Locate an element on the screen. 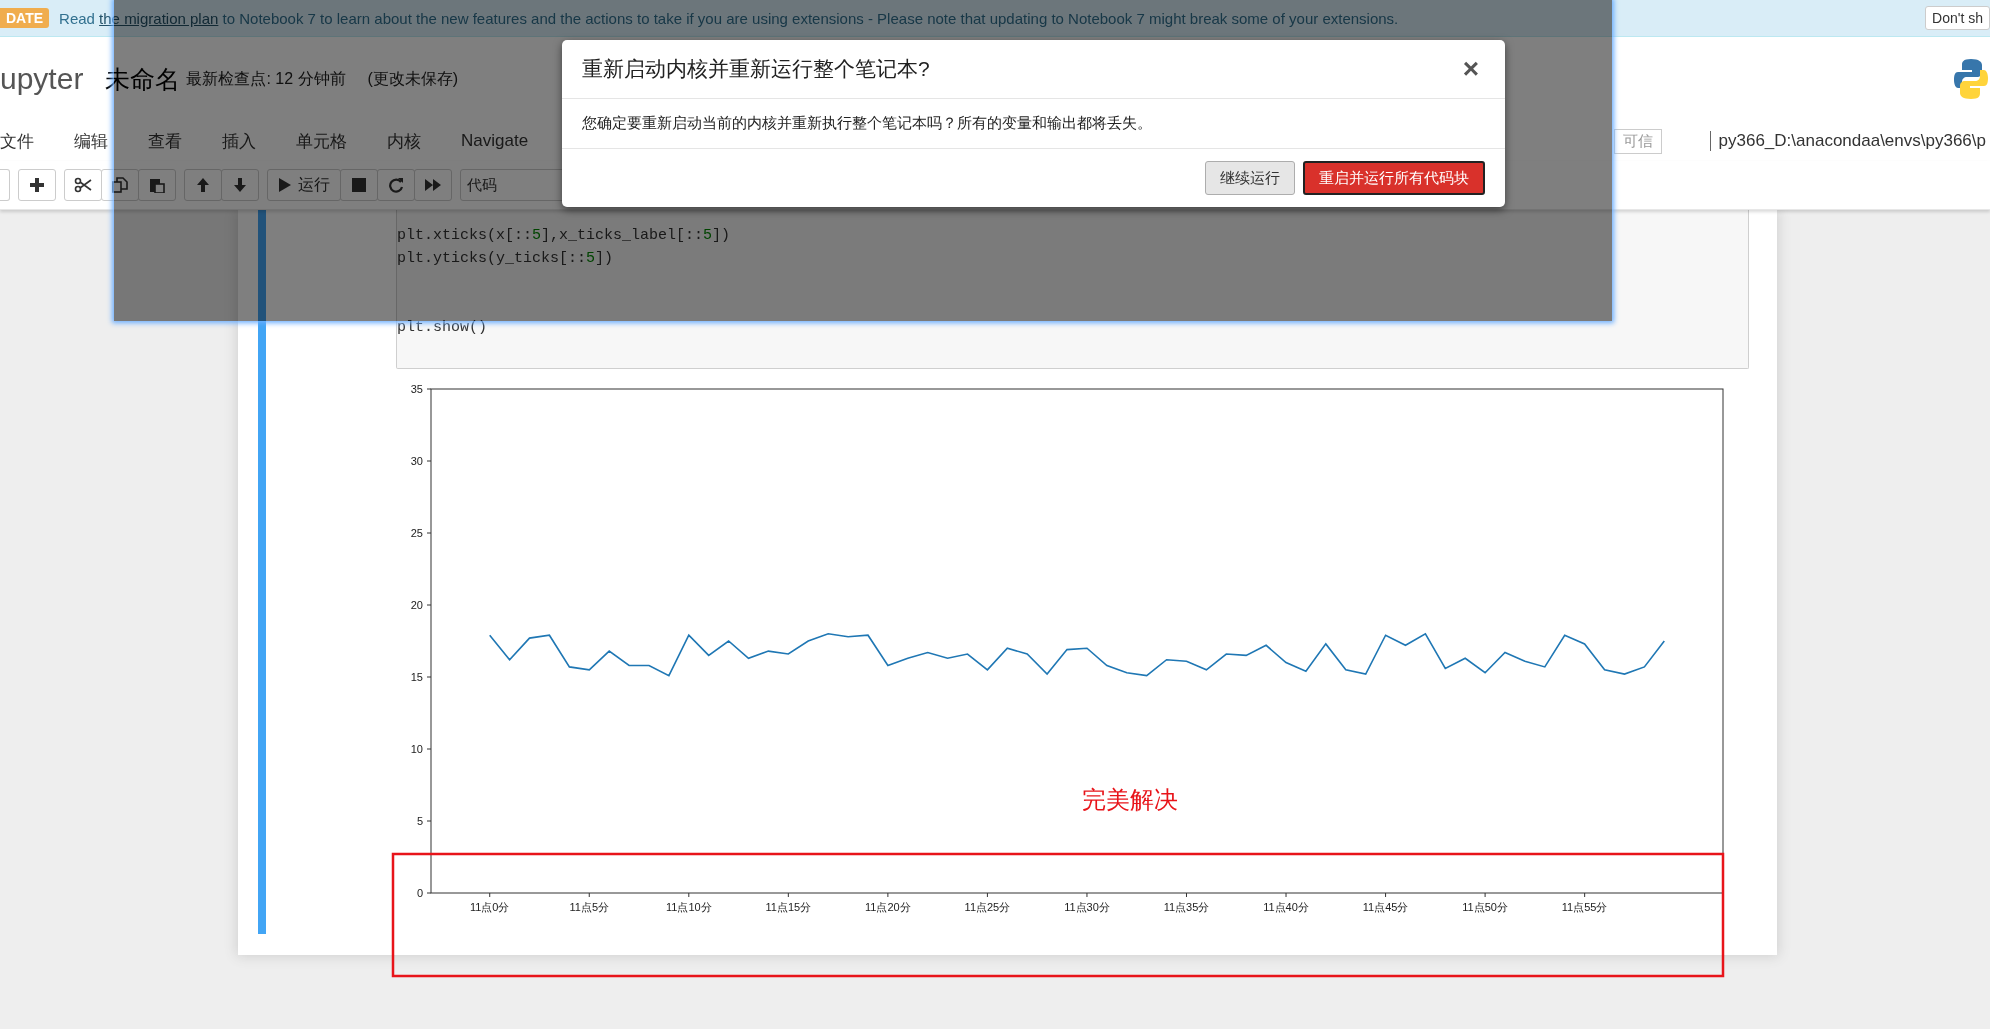 The width and height of the screenshot is (1990, 1029). continue-button: 继续运行 is located at coordinates (1250, 178).